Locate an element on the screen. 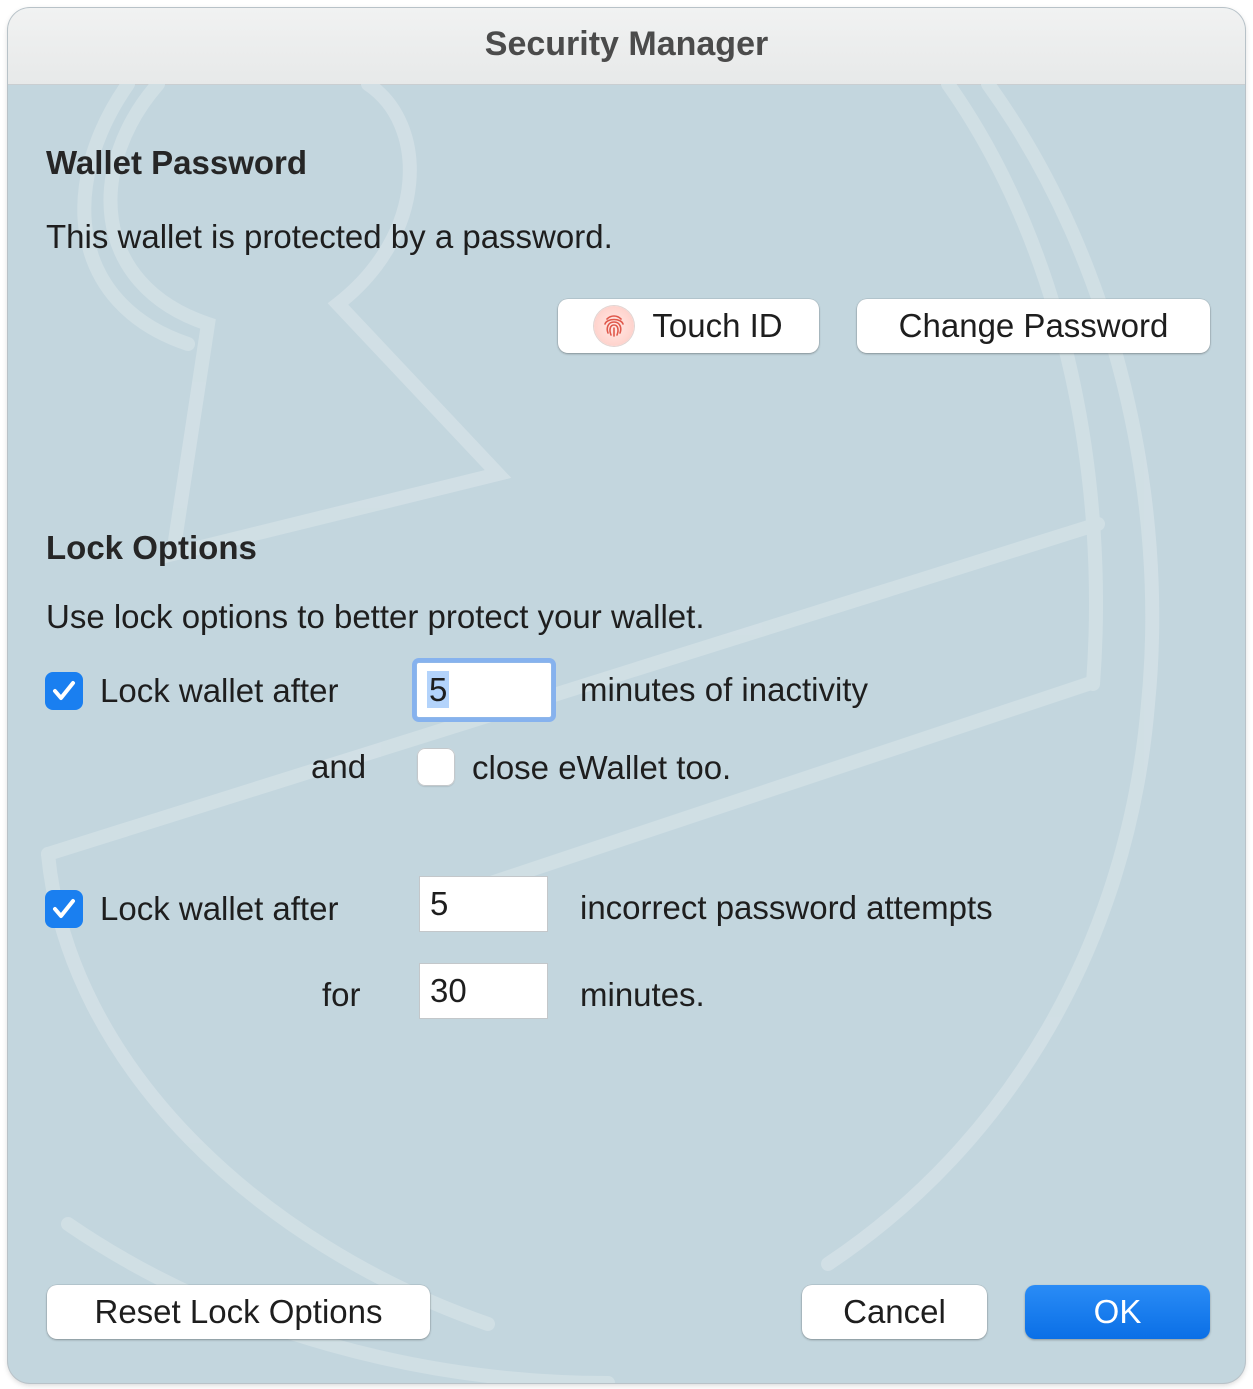  and-label: and is located at coordinates (339, 766).